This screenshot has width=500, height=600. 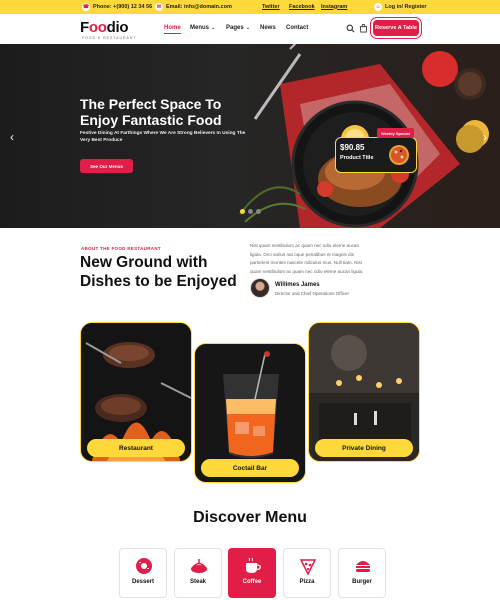 I want to click on special-price: $90.85, so click(x=352, y=147).